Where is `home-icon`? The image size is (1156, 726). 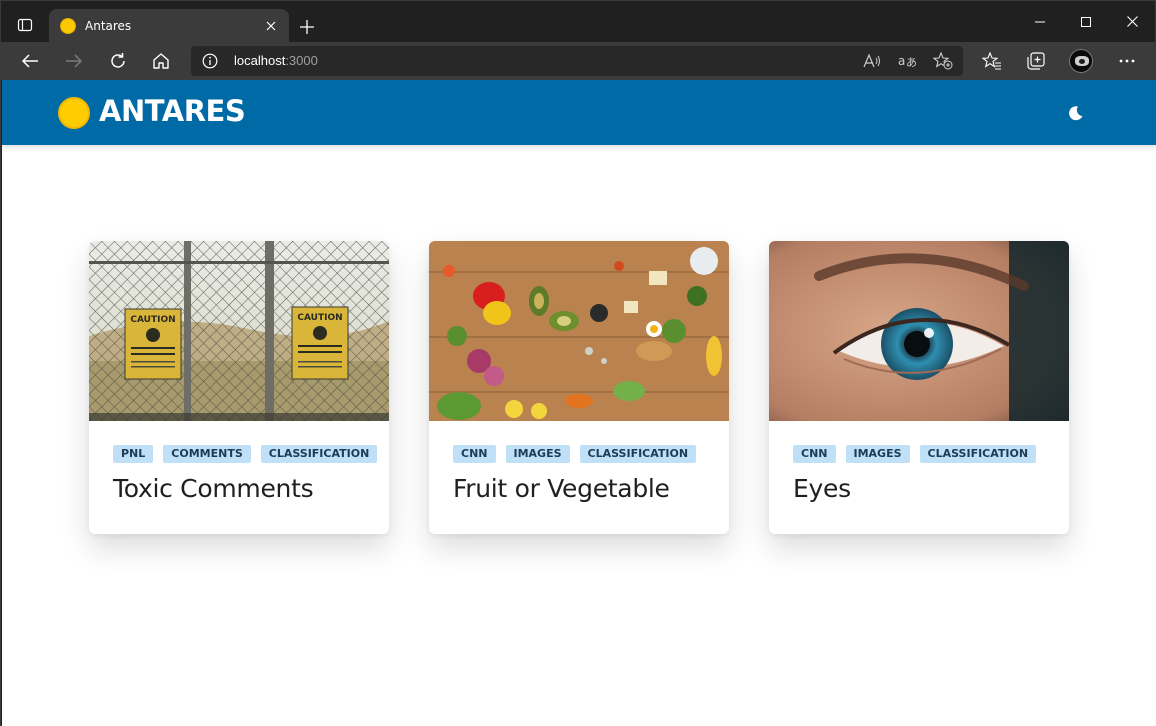 home-icon is located at coordinates (161, 61).